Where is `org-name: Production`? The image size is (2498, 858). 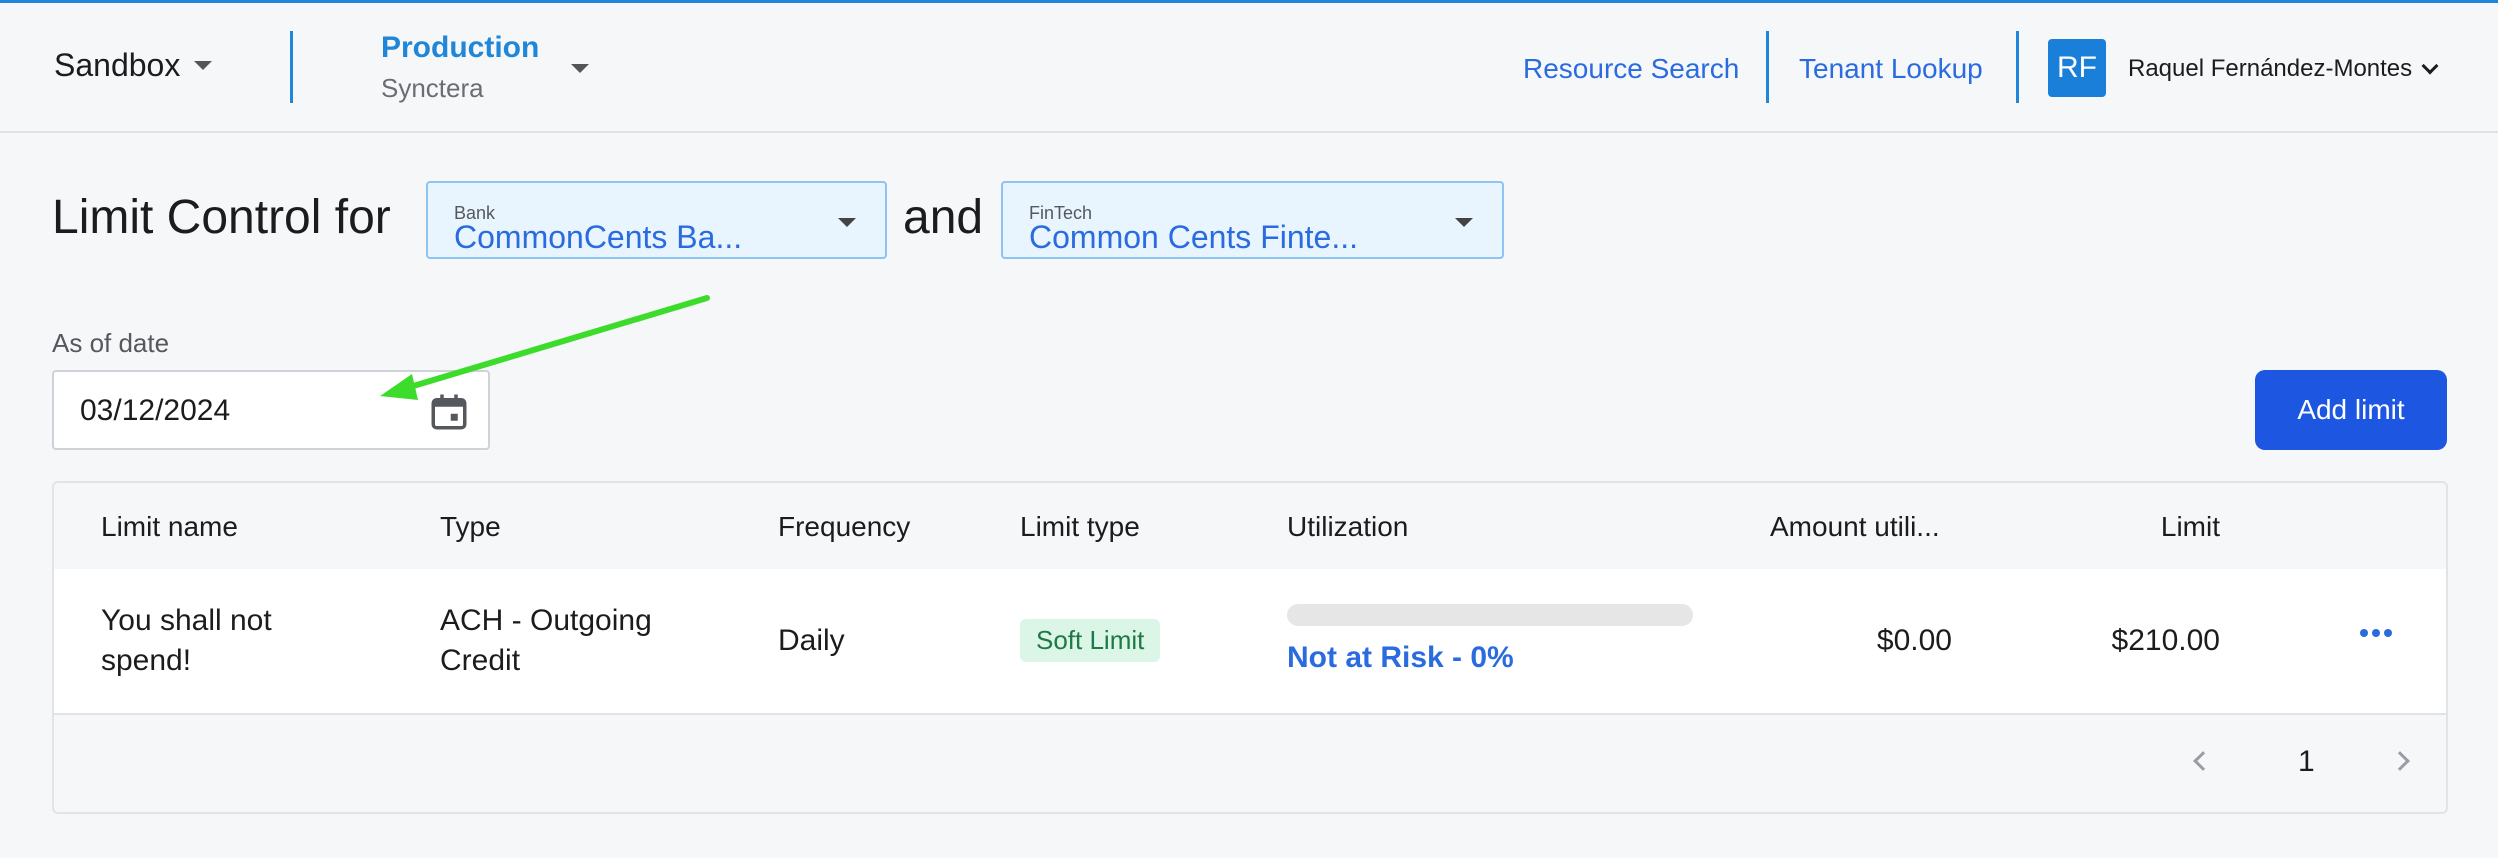
org-name: Production is located at coordinates (460, 47).